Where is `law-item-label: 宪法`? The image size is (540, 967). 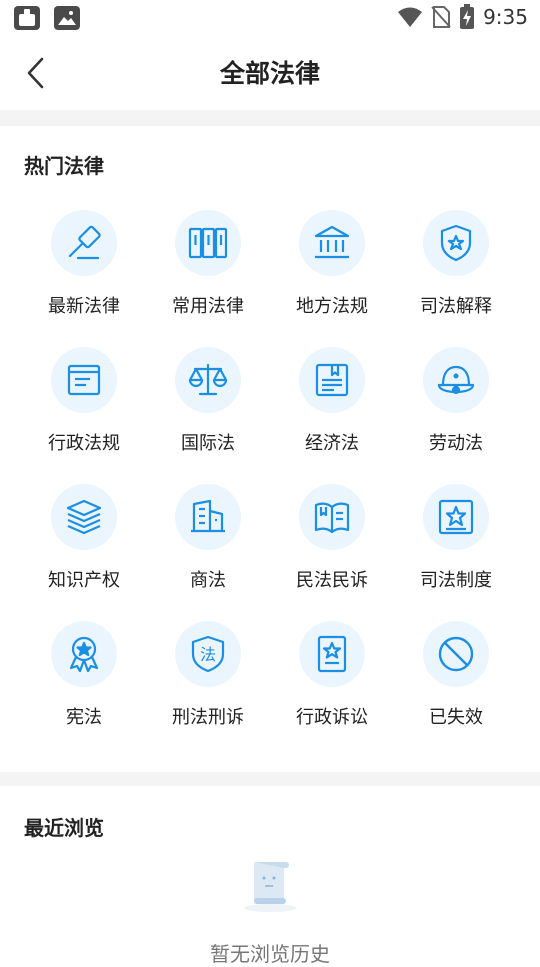 law-item-label: 宪法 is located at coordinates (84, 717).